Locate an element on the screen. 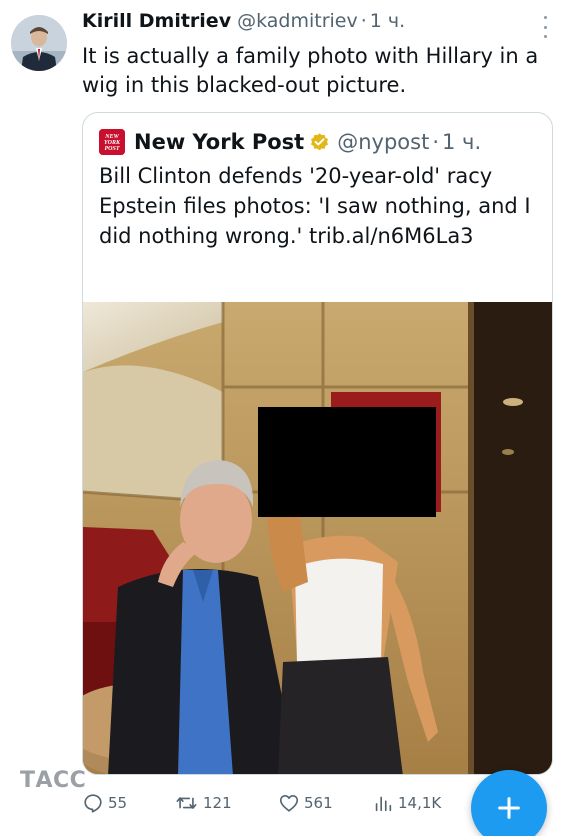 This screenshot has width=568, height=836. nypost-logo: NEW YORK POST is located at coordinates (112, 142).